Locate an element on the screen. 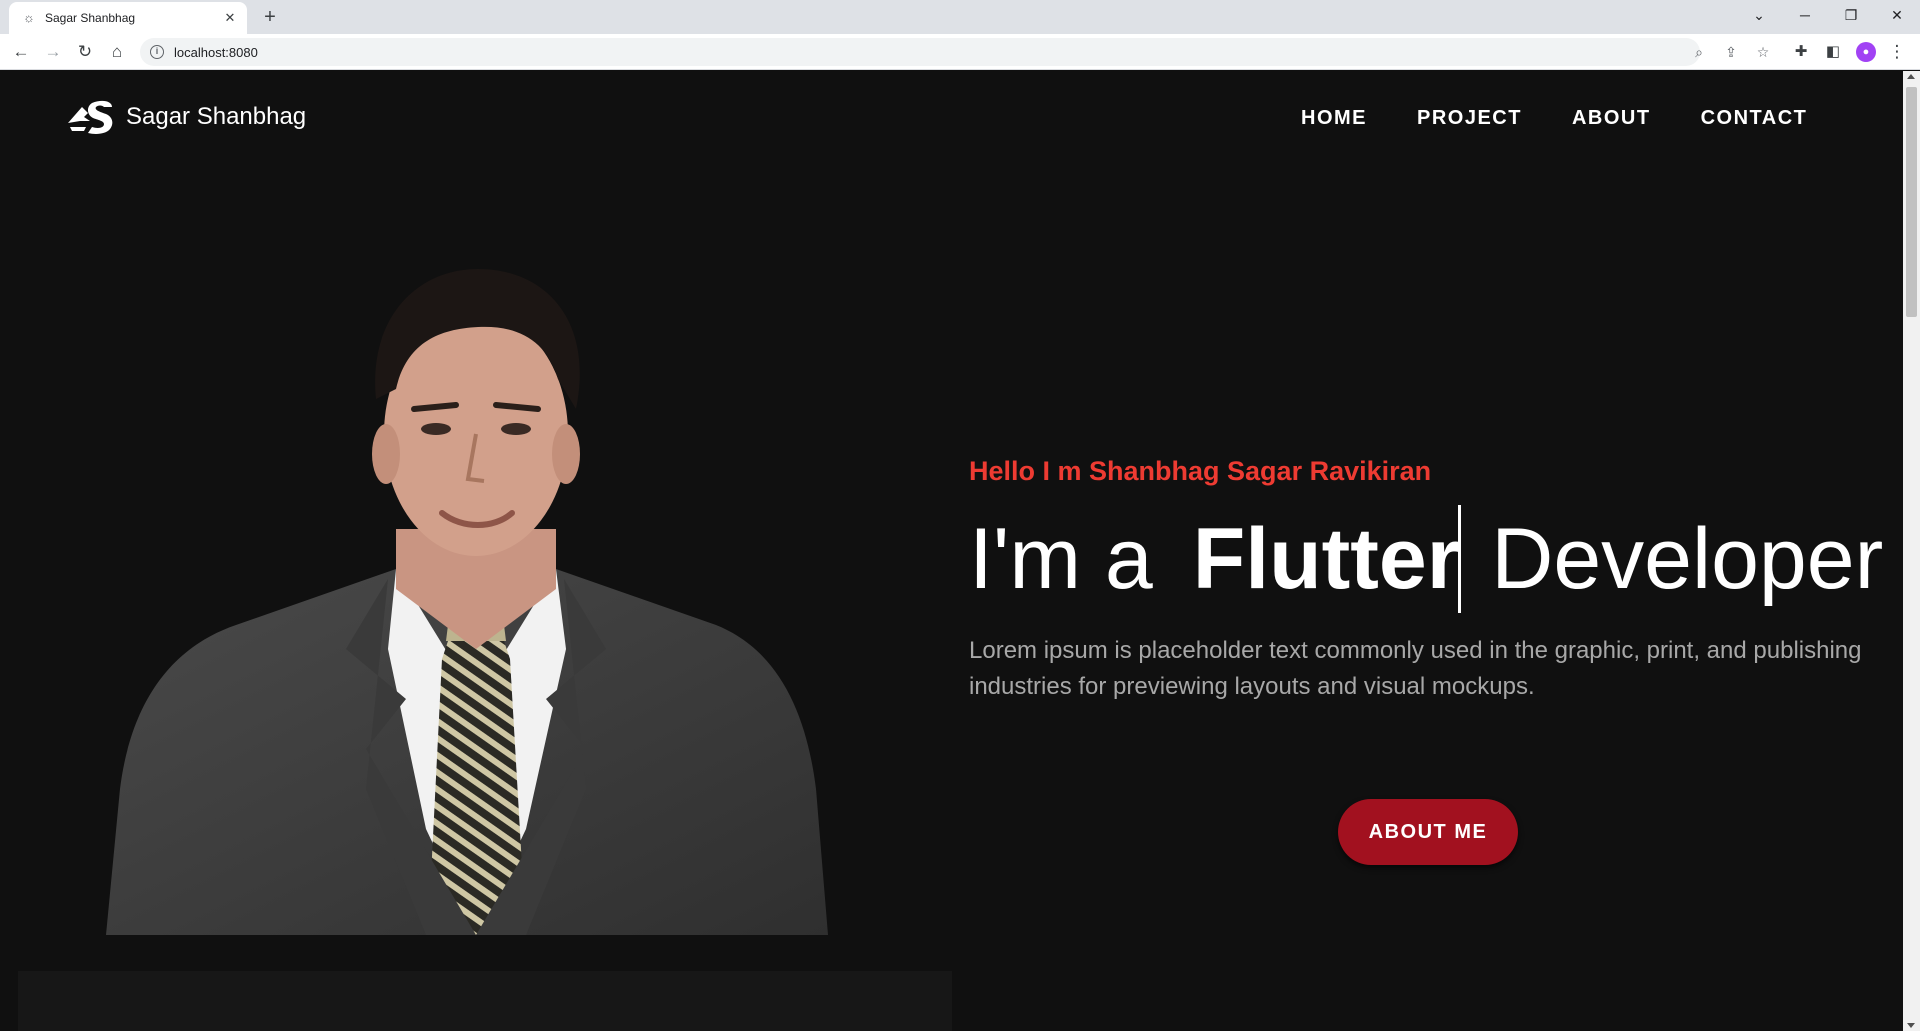 The height and width of the screenshot is (1031, 1920). new-tab-button: + is located at coordinates (270, 18).